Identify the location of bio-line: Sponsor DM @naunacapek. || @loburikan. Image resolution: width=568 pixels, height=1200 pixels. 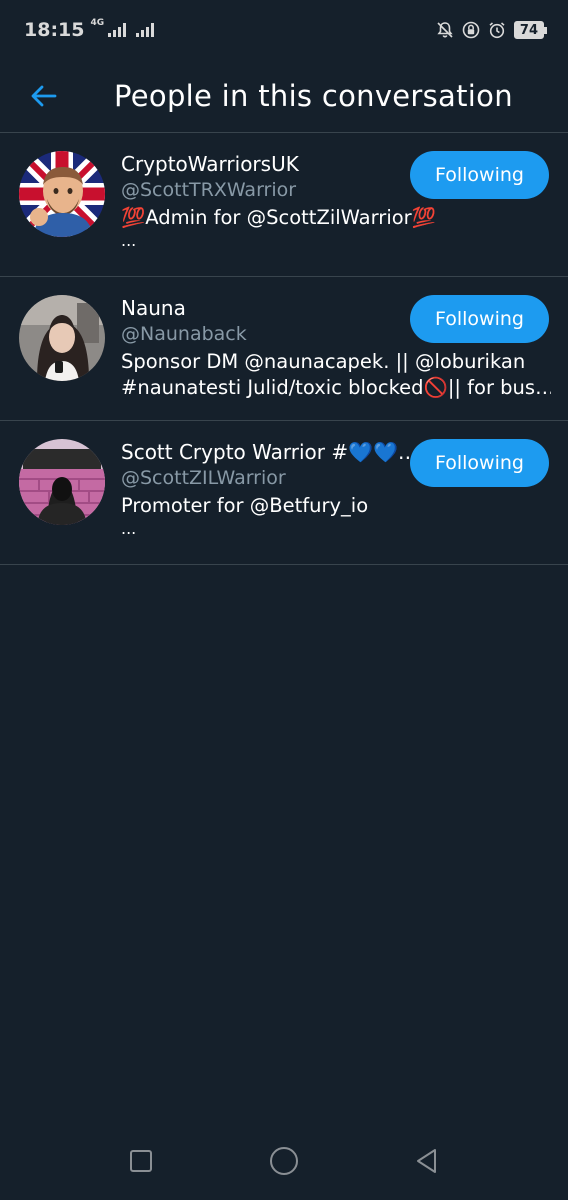
(323, 361).